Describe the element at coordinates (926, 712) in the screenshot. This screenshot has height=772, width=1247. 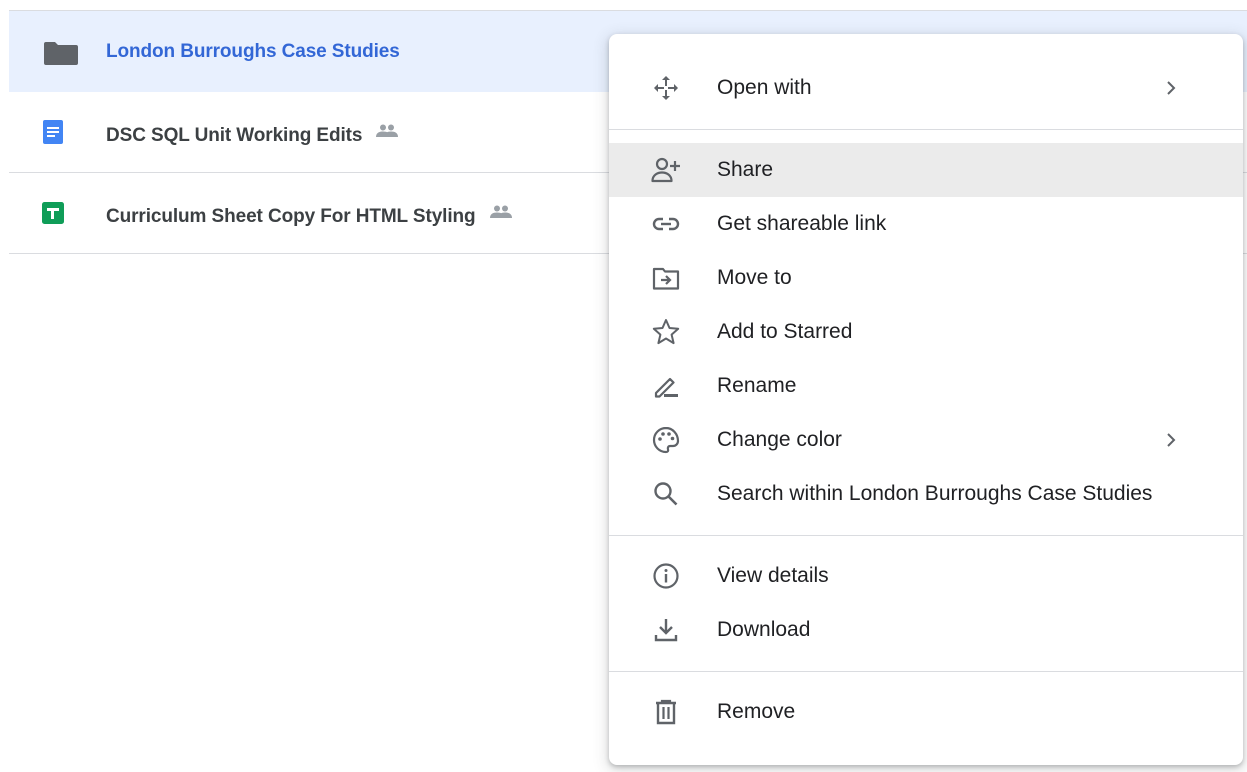
I see `menu-item-remove: Remove` at that location.